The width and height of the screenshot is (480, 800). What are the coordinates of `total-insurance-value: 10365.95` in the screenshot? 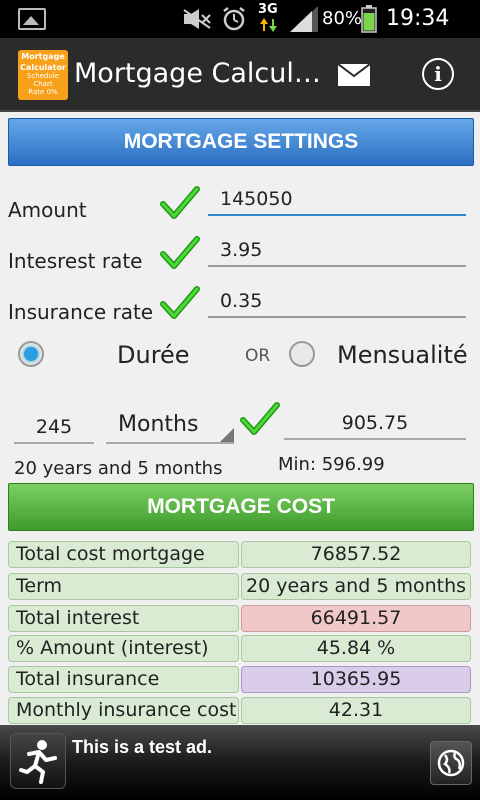 It's located at (356, 679).